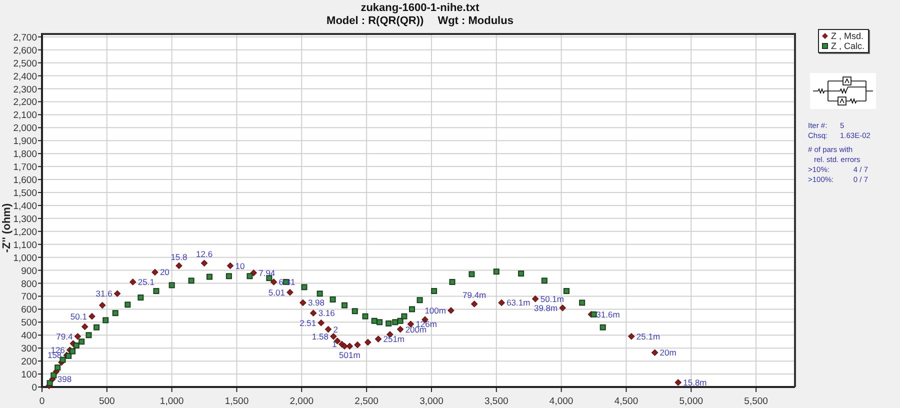 The image size is (900, 408). I want to click on y-tick-label: 1,800, so click(25, 154).